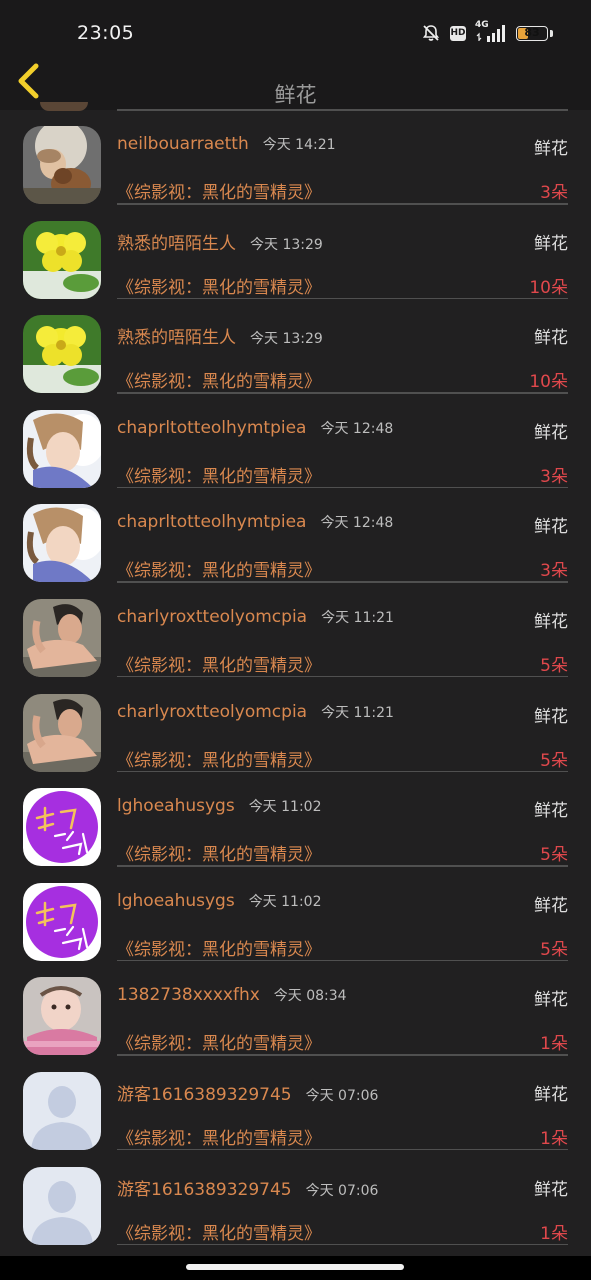  Describe the element at coordinates (295, 27) in the screenshot. I see `status-bar: 23:05 HD 4G 83` at that location.